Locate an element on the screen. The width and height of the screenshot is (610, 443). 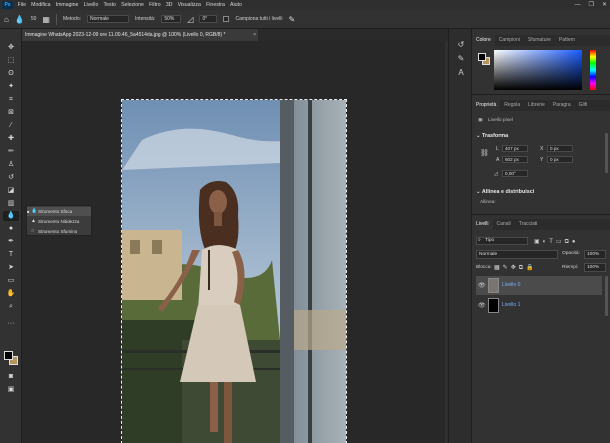
blur-tool-icon: 💧 is located at coordinates (11, 216).